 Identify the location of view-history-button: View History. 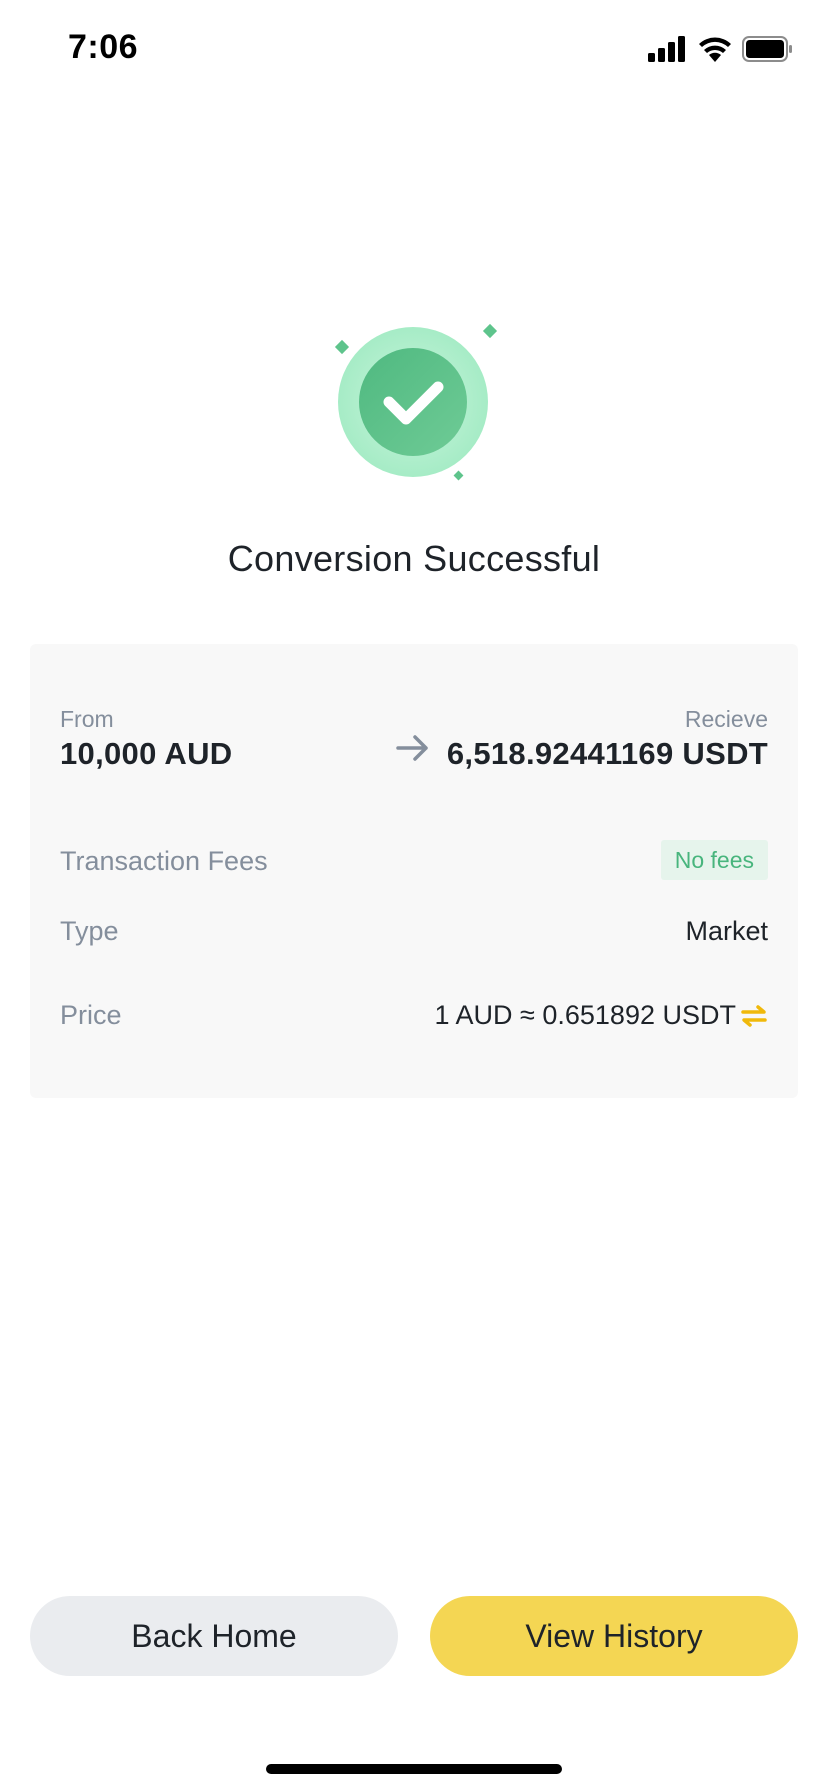
(614, 1636).